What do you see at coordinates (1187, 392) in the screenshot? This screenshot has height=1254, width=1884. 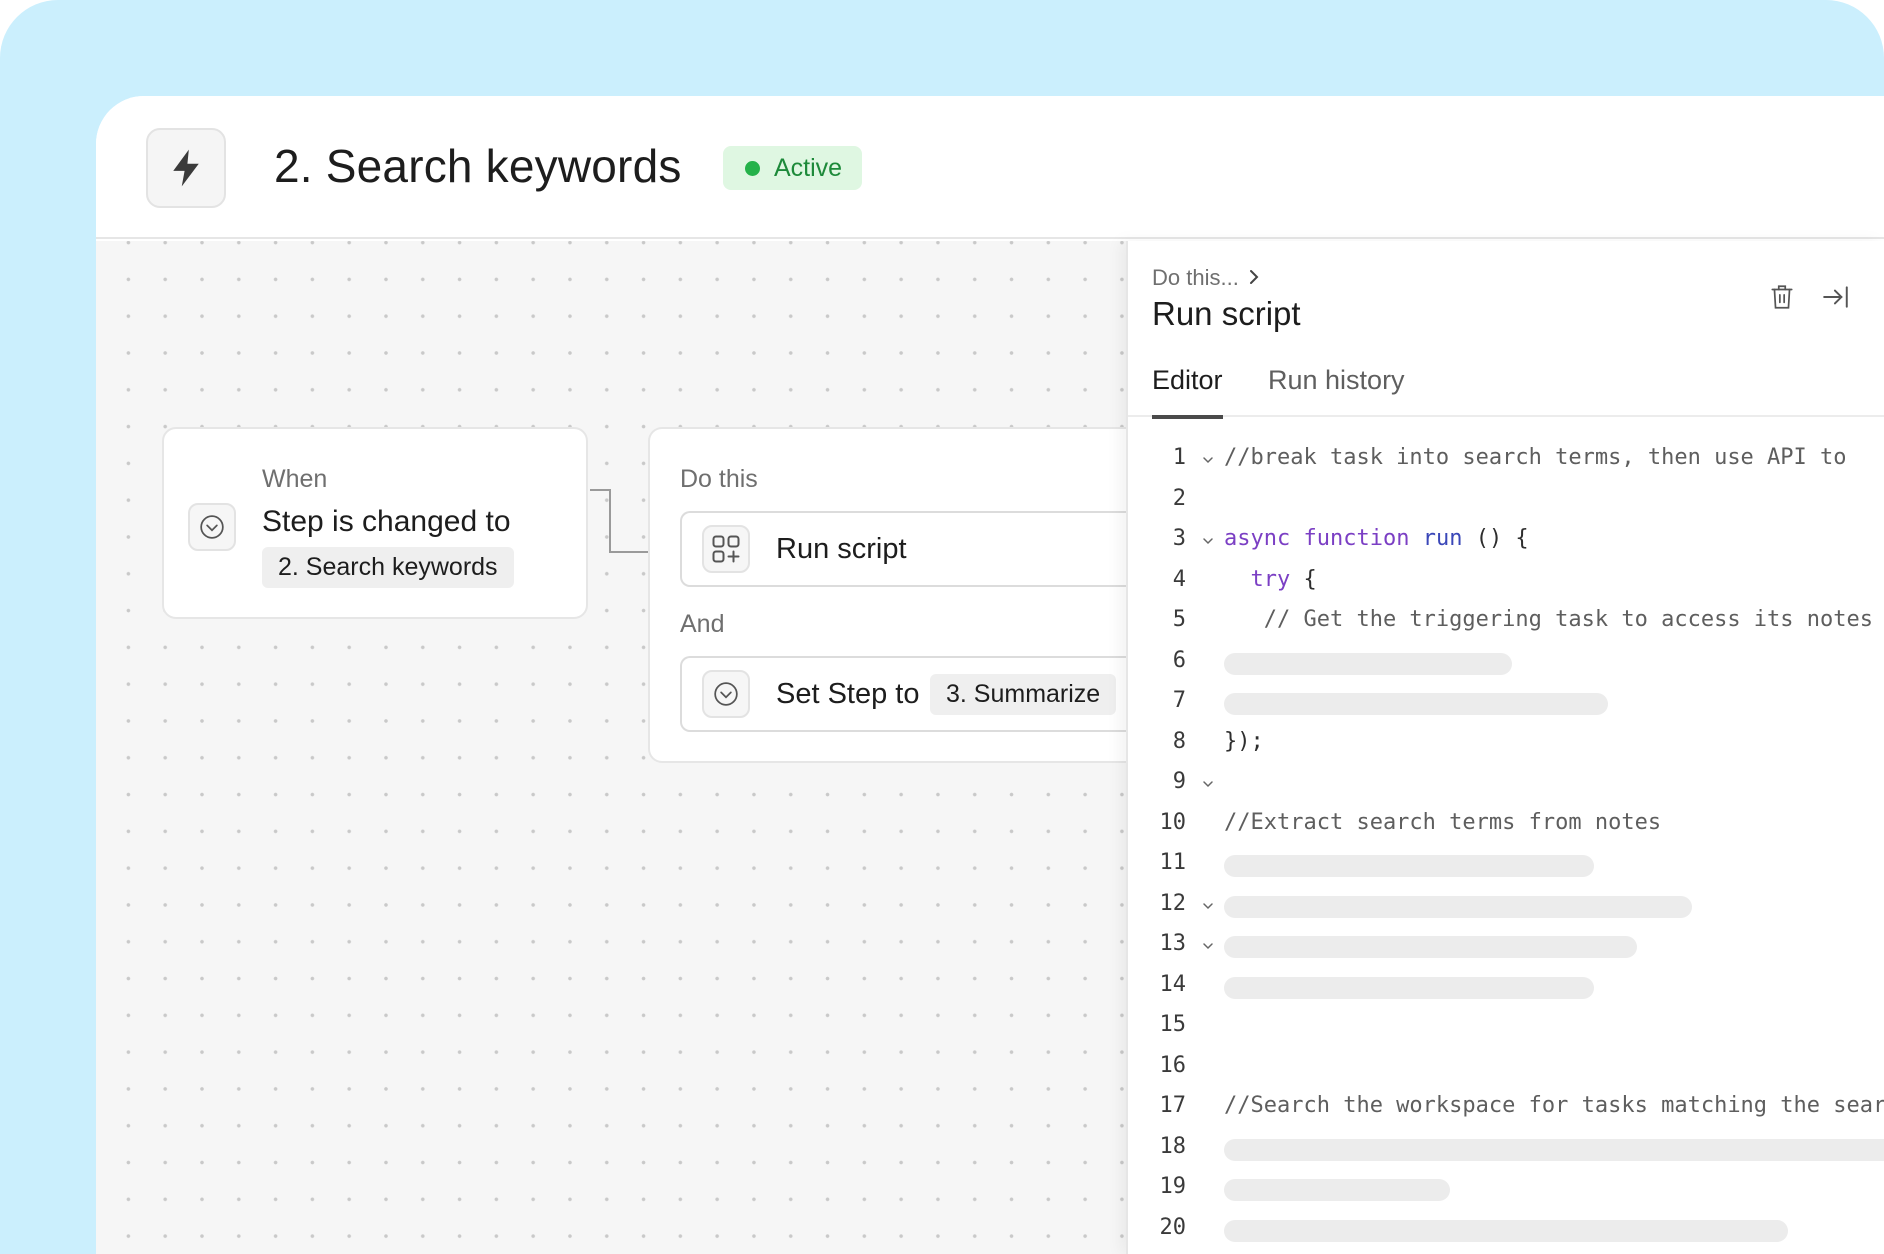 I see `tab-editor: Editor` at bounding box center [1187, 392].